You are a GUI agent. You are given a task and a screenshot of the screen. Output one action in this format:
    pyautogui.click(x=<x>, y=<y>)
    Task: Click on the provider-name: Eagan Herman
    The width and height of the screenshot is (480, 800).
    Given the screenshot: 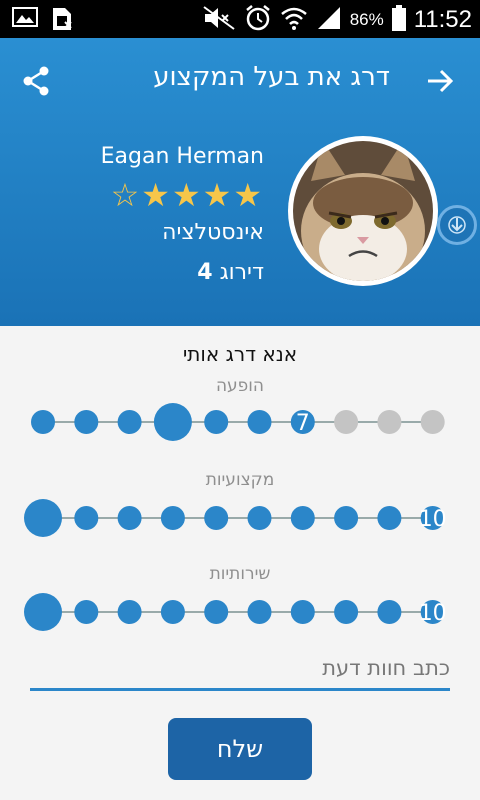 What is the action you would take?
    pyautogui.click(x=182, y=156)
    